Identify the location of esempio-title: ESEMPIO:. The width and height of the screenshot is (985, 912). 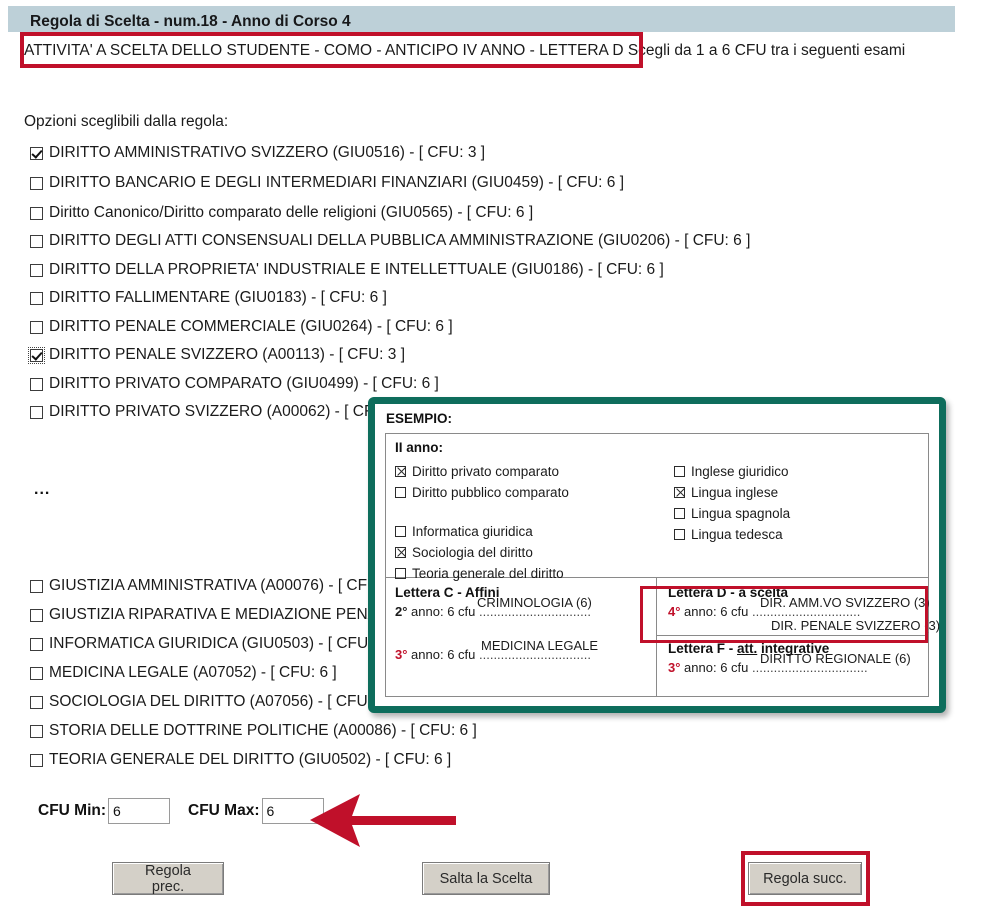
(419, 418).